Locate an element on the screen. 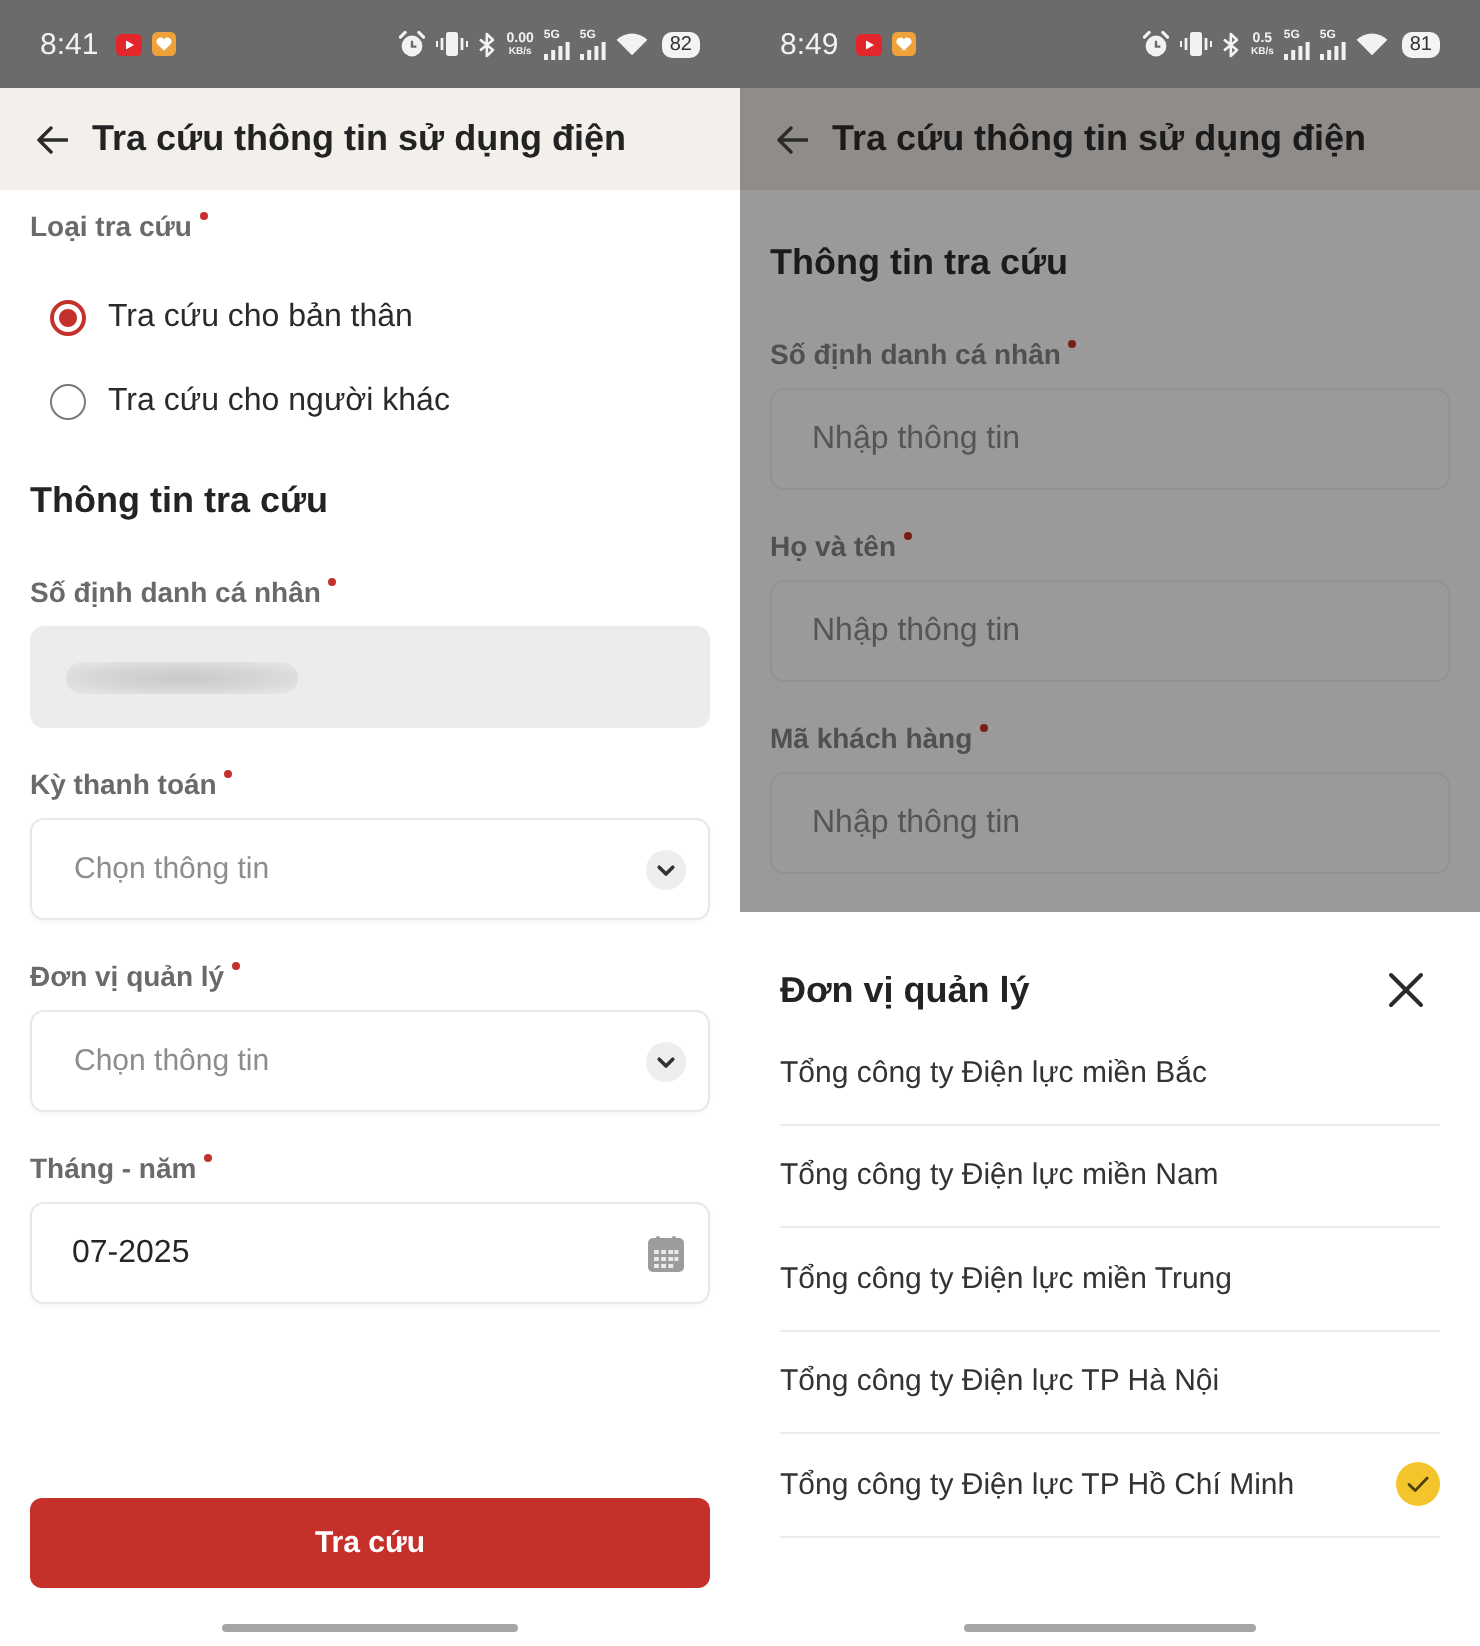 The image size is (1480, 1646). field-label: Tháng - năm is located at coordinates (113, 1168).